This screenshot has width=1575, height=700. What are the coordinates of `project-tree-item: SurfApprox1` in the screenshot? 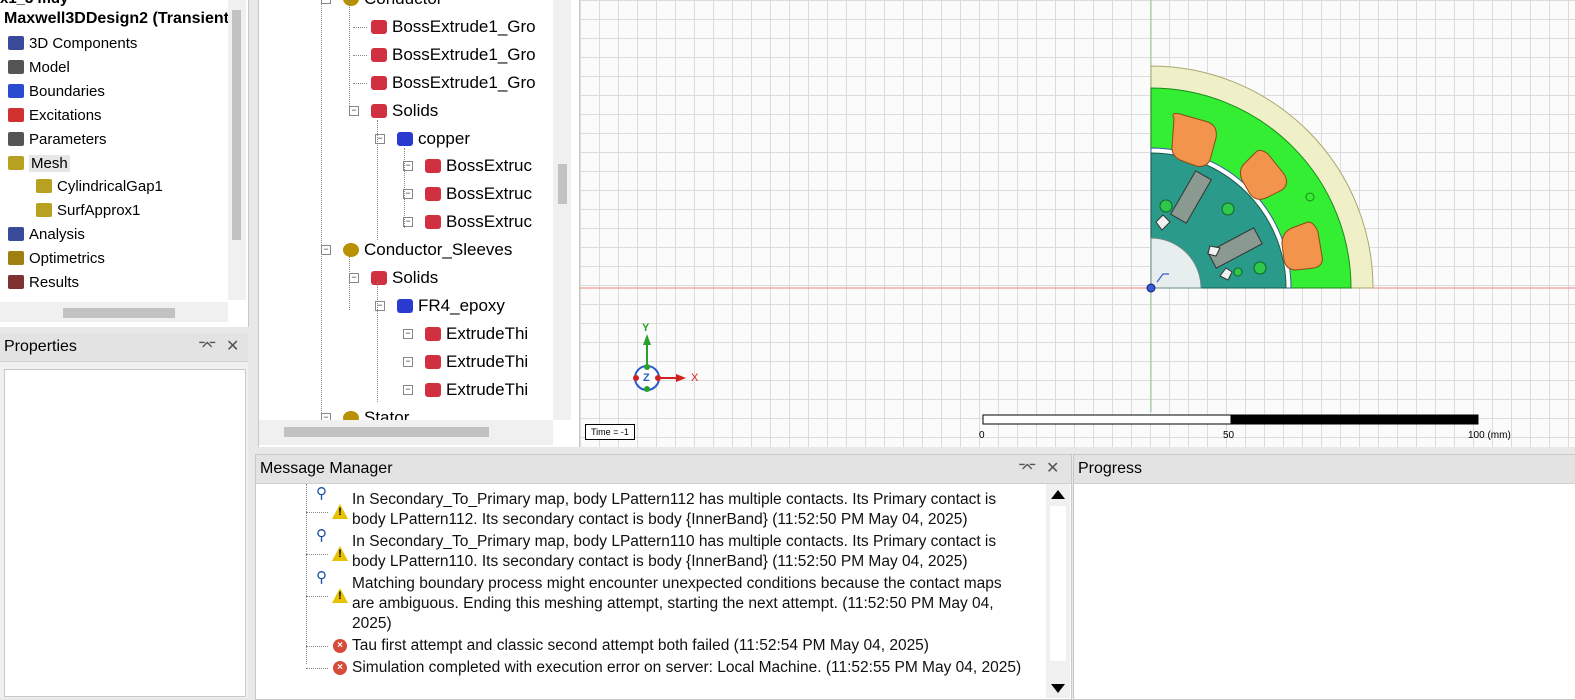 It's located at (88, 211).